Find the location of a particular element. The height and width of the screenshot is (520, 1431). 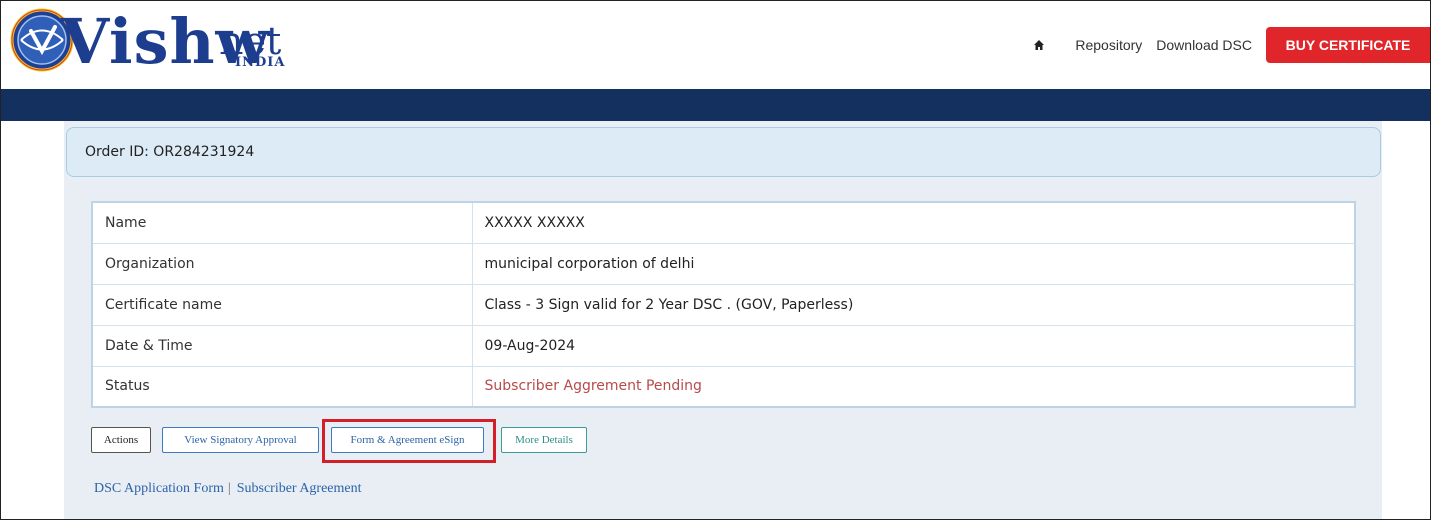

highlight-box is located at coordinates (409, 441).